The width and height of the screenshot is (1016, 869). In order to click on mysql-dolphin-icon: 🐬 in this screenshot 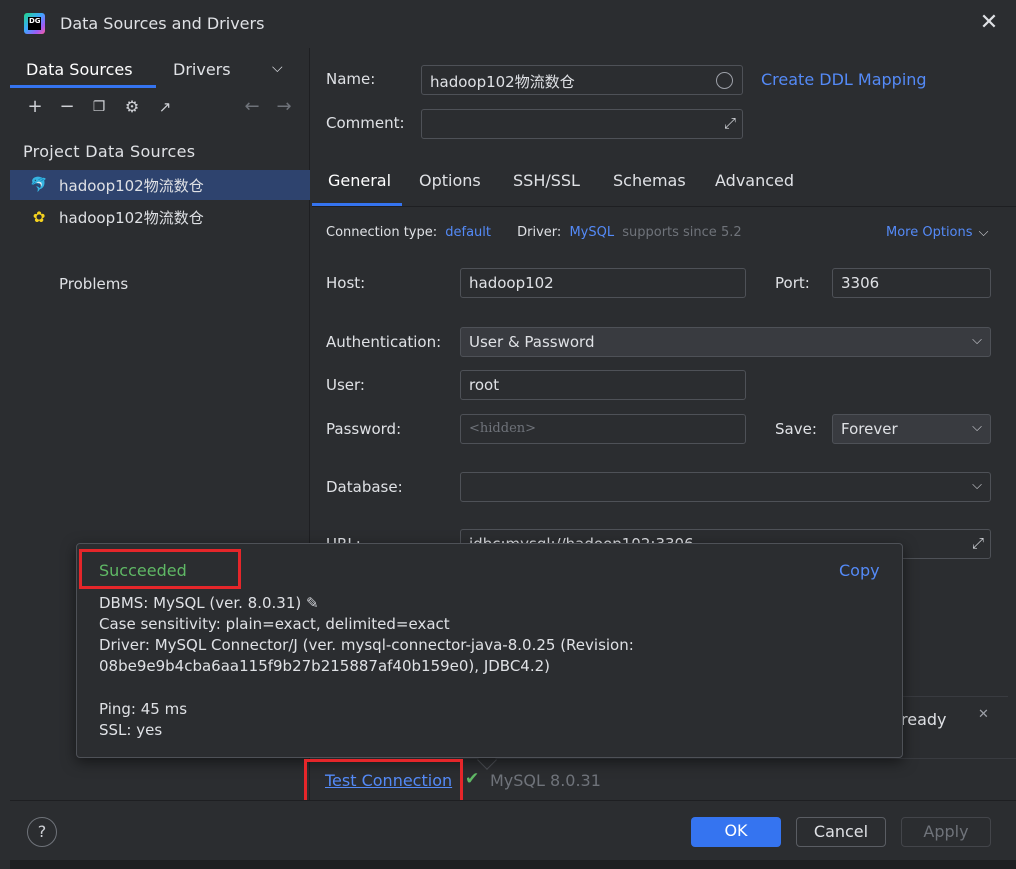, I will do `click(39, 185)`.